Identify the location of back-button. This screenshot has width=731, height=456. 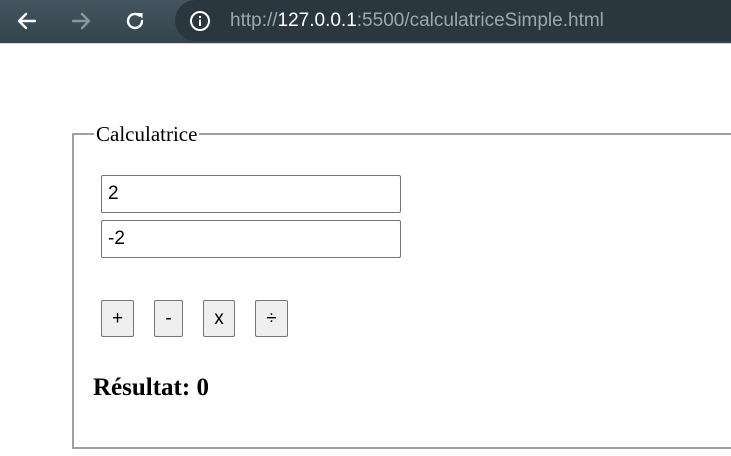
(27, 21).